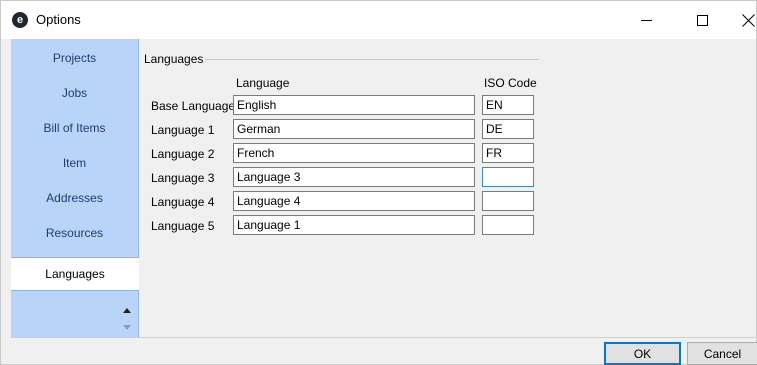  I want to click on sidebar-item-item: Item, so click(74, 163).